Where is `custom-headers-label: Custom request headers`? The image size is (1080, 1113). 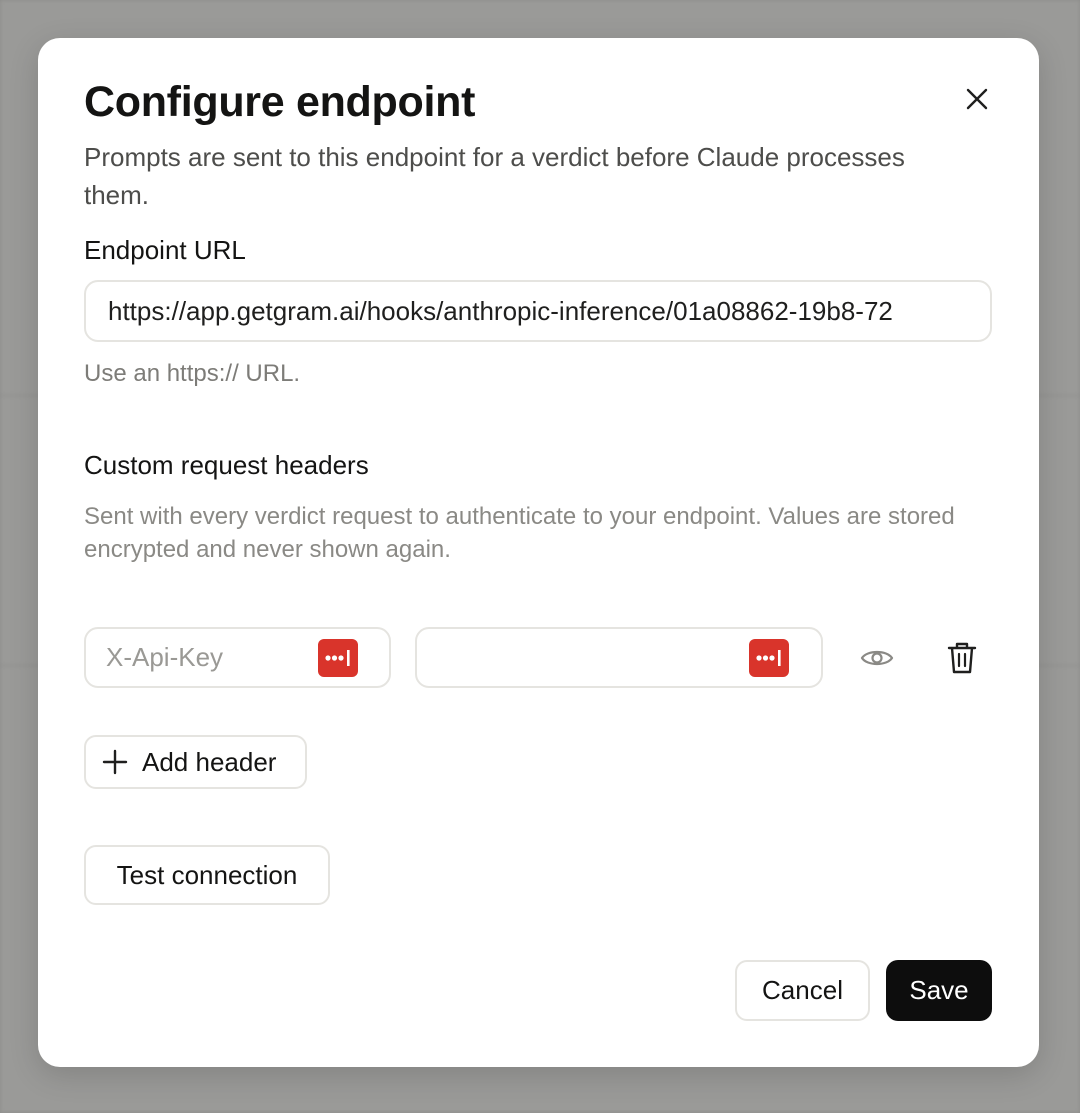
custom-headers-label: Custom request headers is located at coordinates (226, 465).